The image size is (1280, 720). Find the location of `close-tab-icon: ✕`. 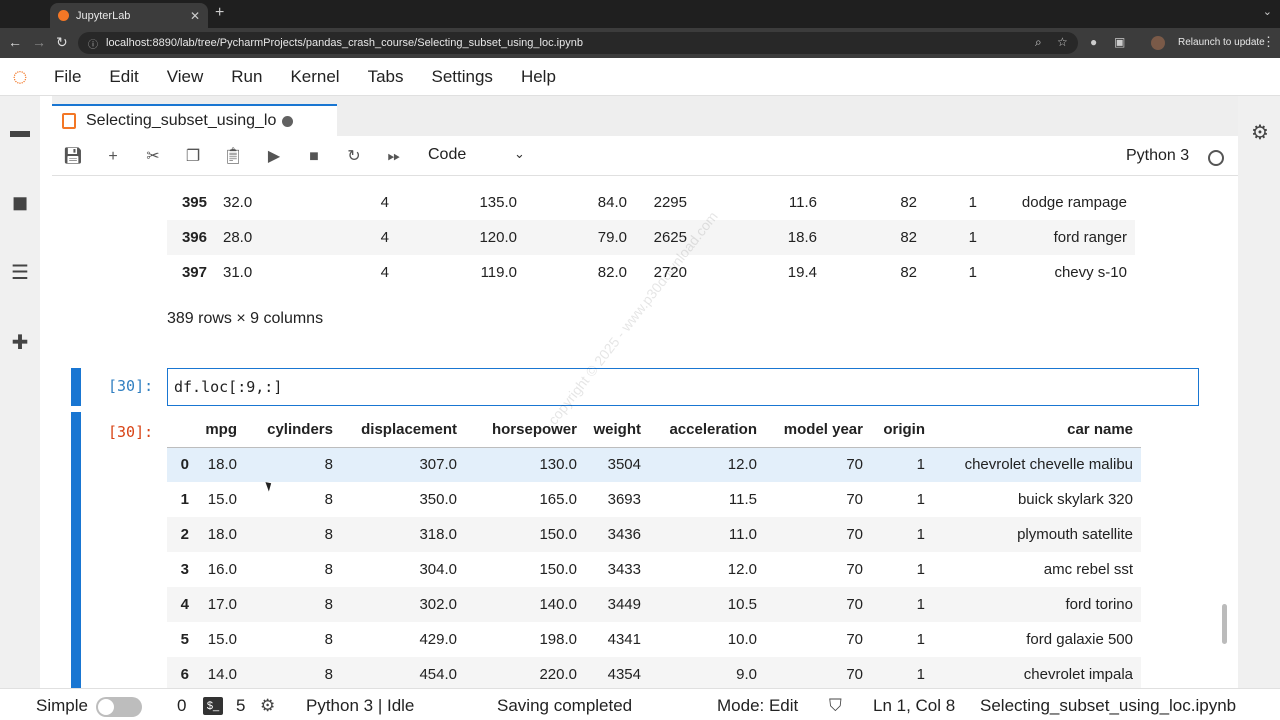

close-tab-icon: ✕ is located at coordinates (195, 16).